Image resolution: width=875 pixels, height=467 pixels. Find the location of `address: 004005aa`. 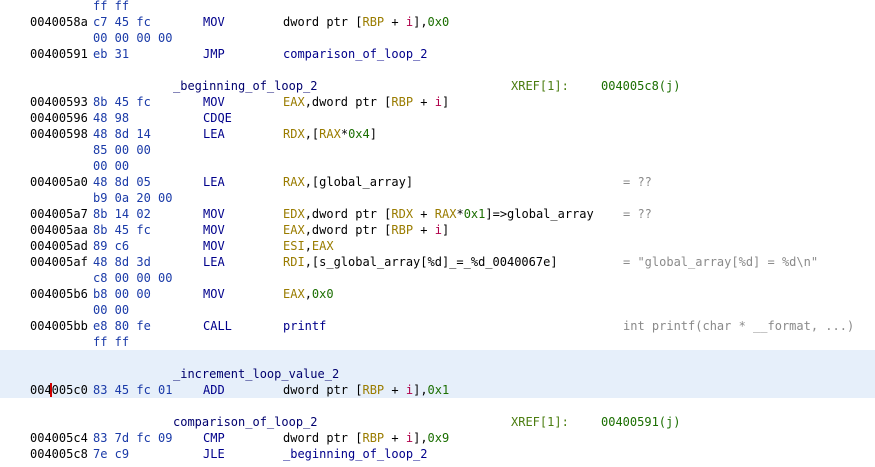

address: 004005aa is located at coordinates (59, 230).